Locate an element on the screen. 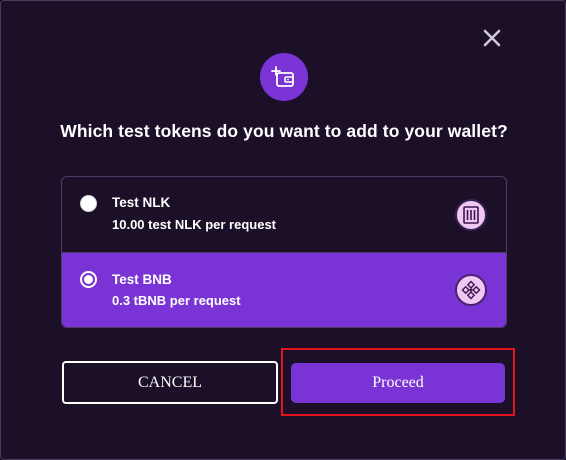  token-option-bnb: Test BNB 0.3 tBNB per request is located at coordinates (284, 289).